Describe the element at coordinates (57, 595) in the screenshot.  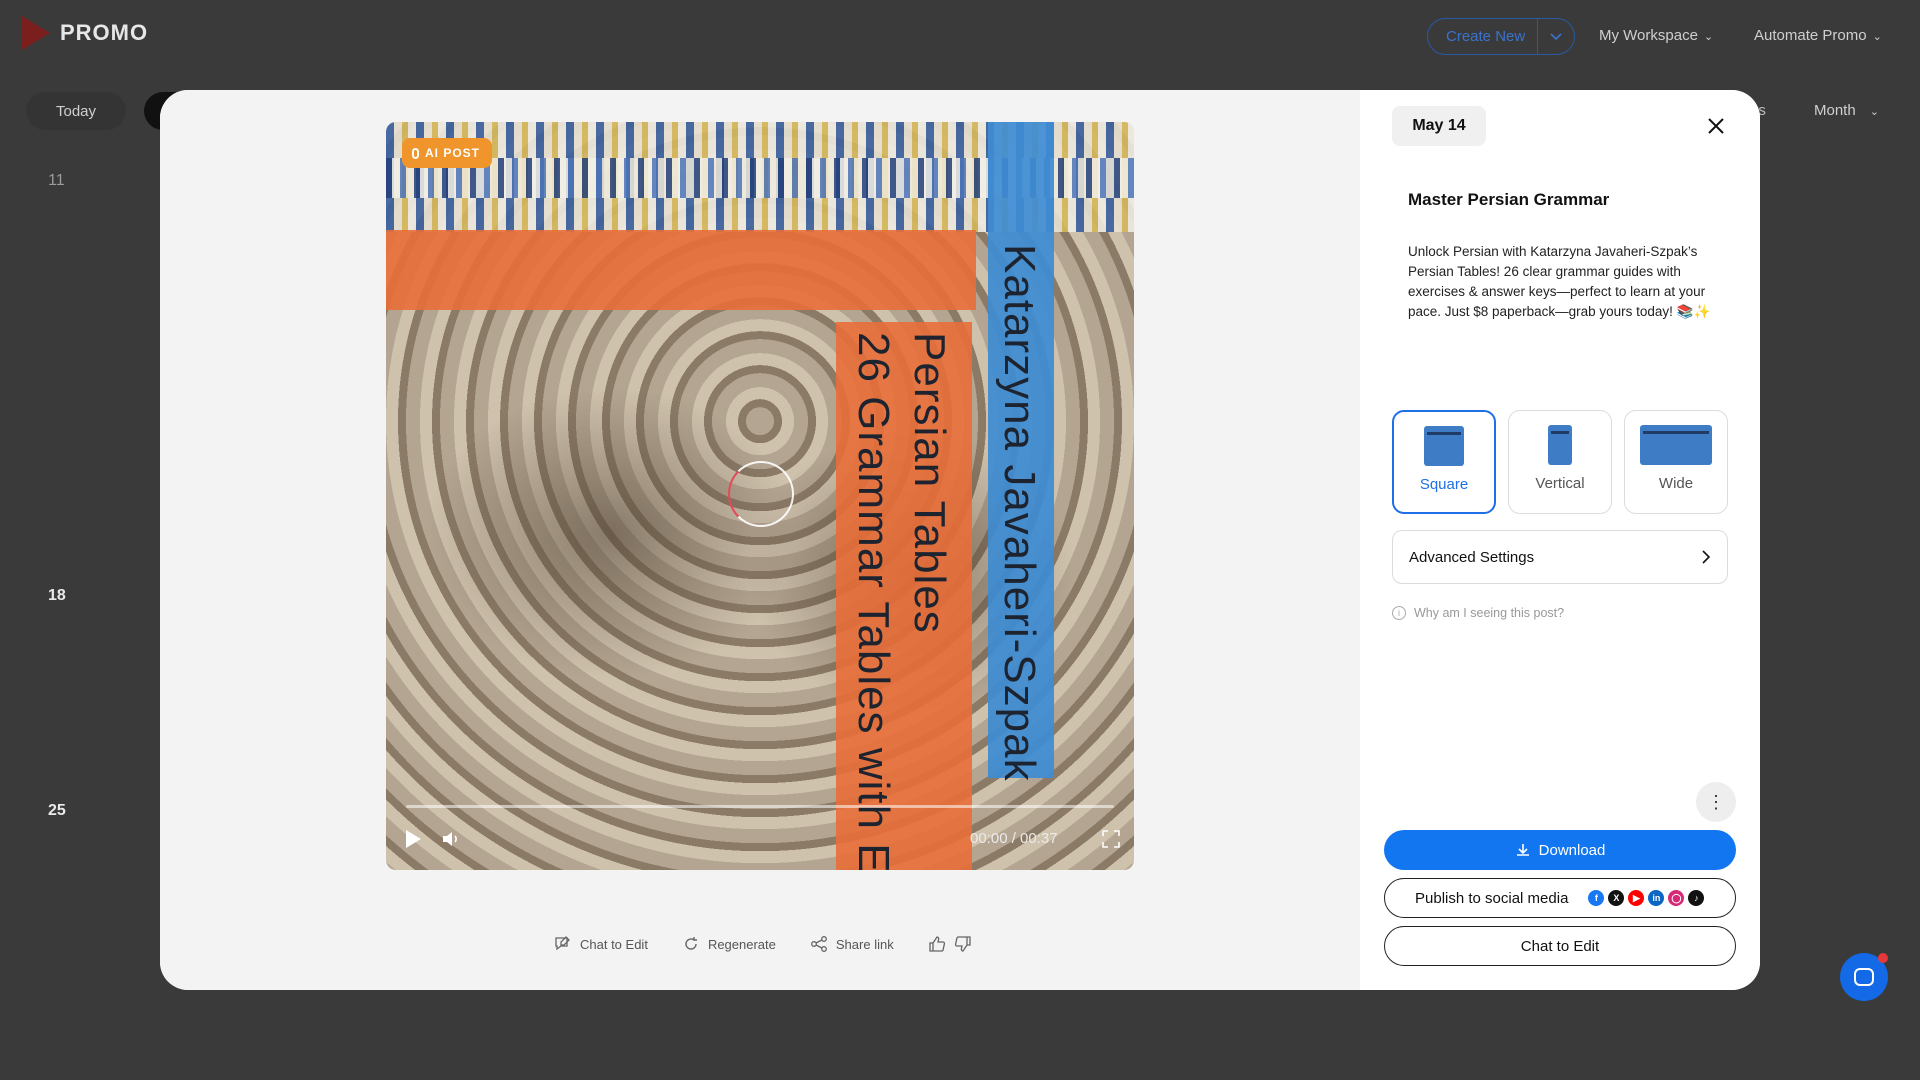
I see `week-number: 18` at that location.